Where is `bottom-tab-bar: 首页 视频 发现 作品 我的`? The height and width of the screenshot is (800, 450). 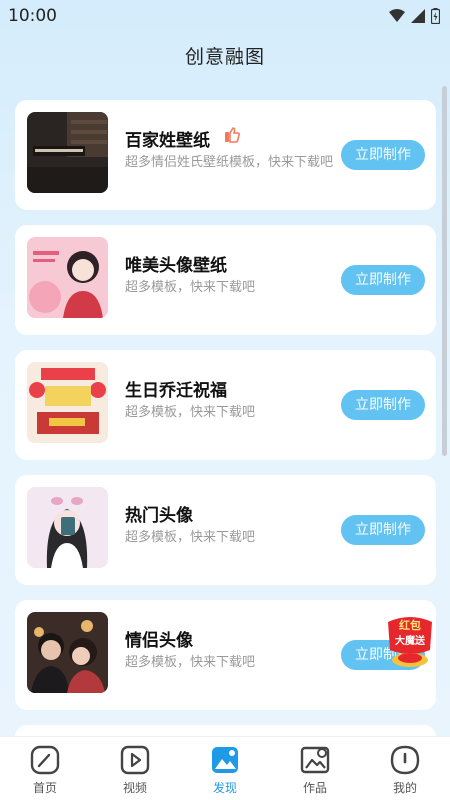
bottom-tab-bar: 首页 视频 发现 作品 我的 is located at coordinates (225, 768).